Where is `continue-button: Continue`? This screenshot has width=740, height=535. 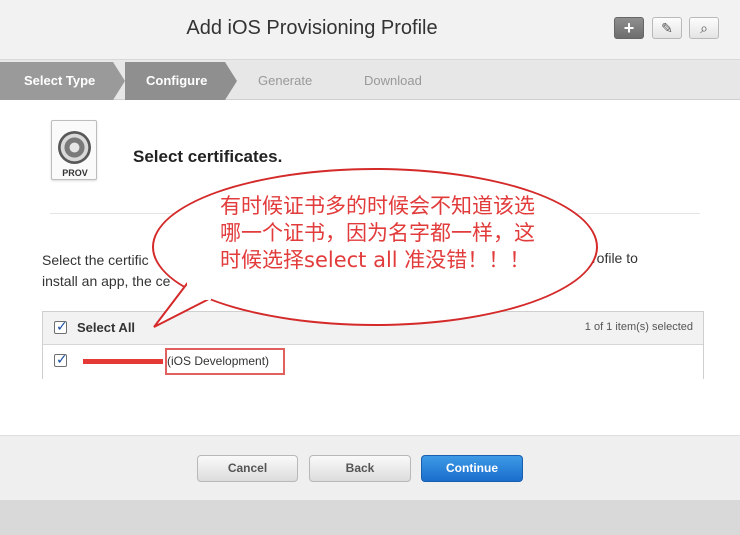 continue-button: Continue is located at coordinates (472, 468).